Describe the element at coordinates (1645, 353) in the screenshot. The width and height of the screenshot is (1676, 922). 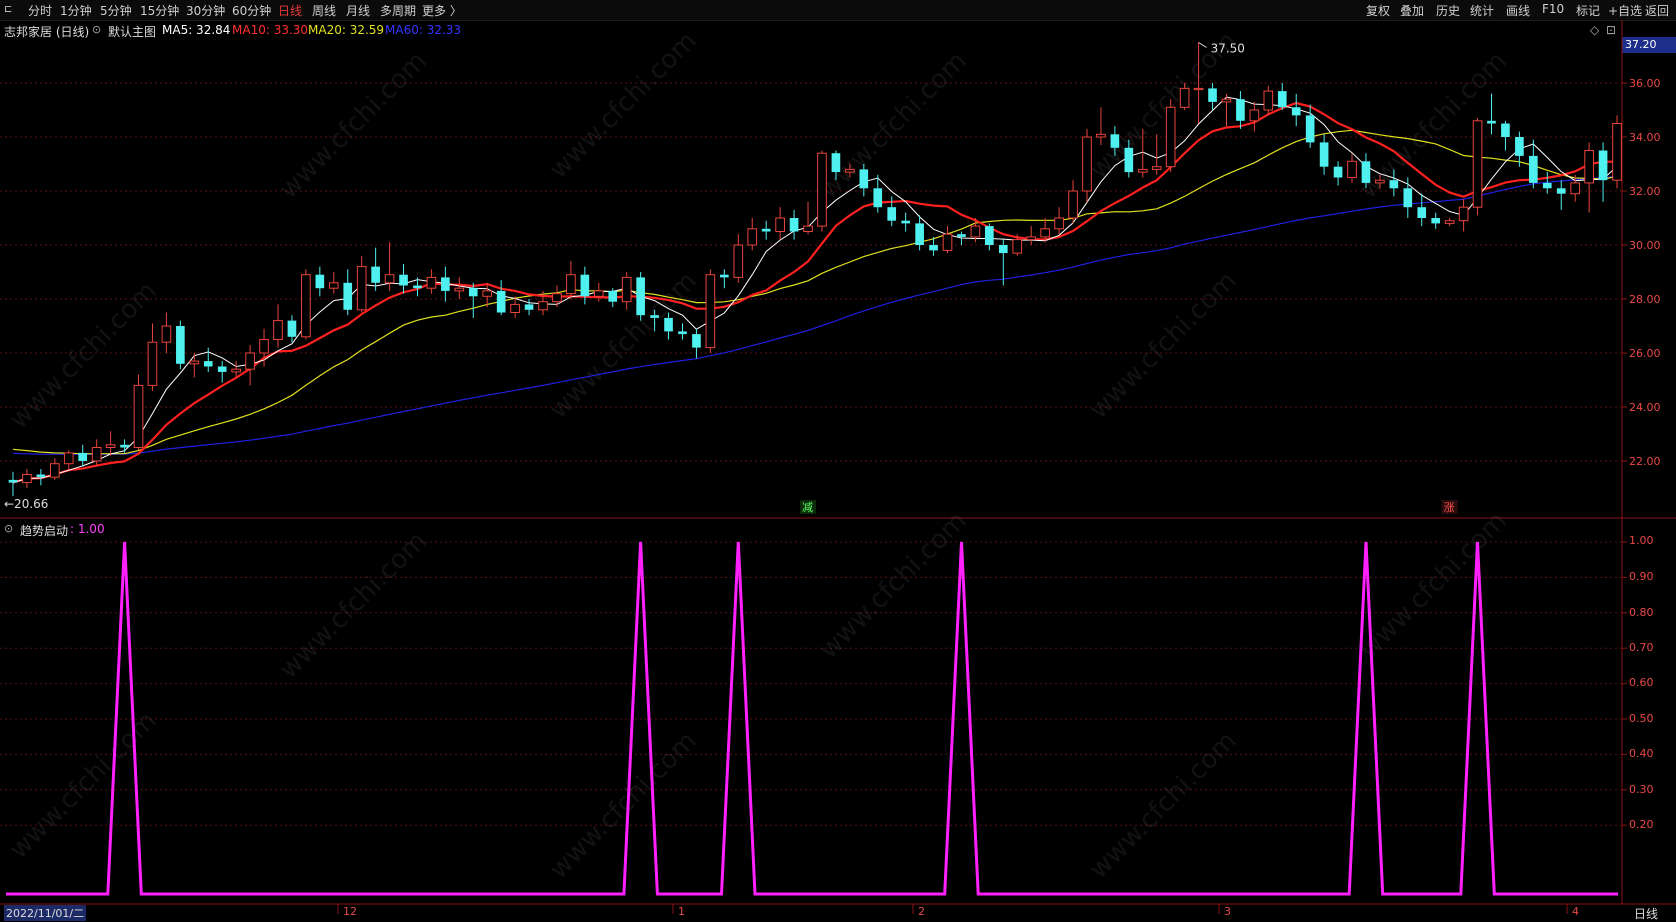
I see `price-axis-label: 26.00` at that location.